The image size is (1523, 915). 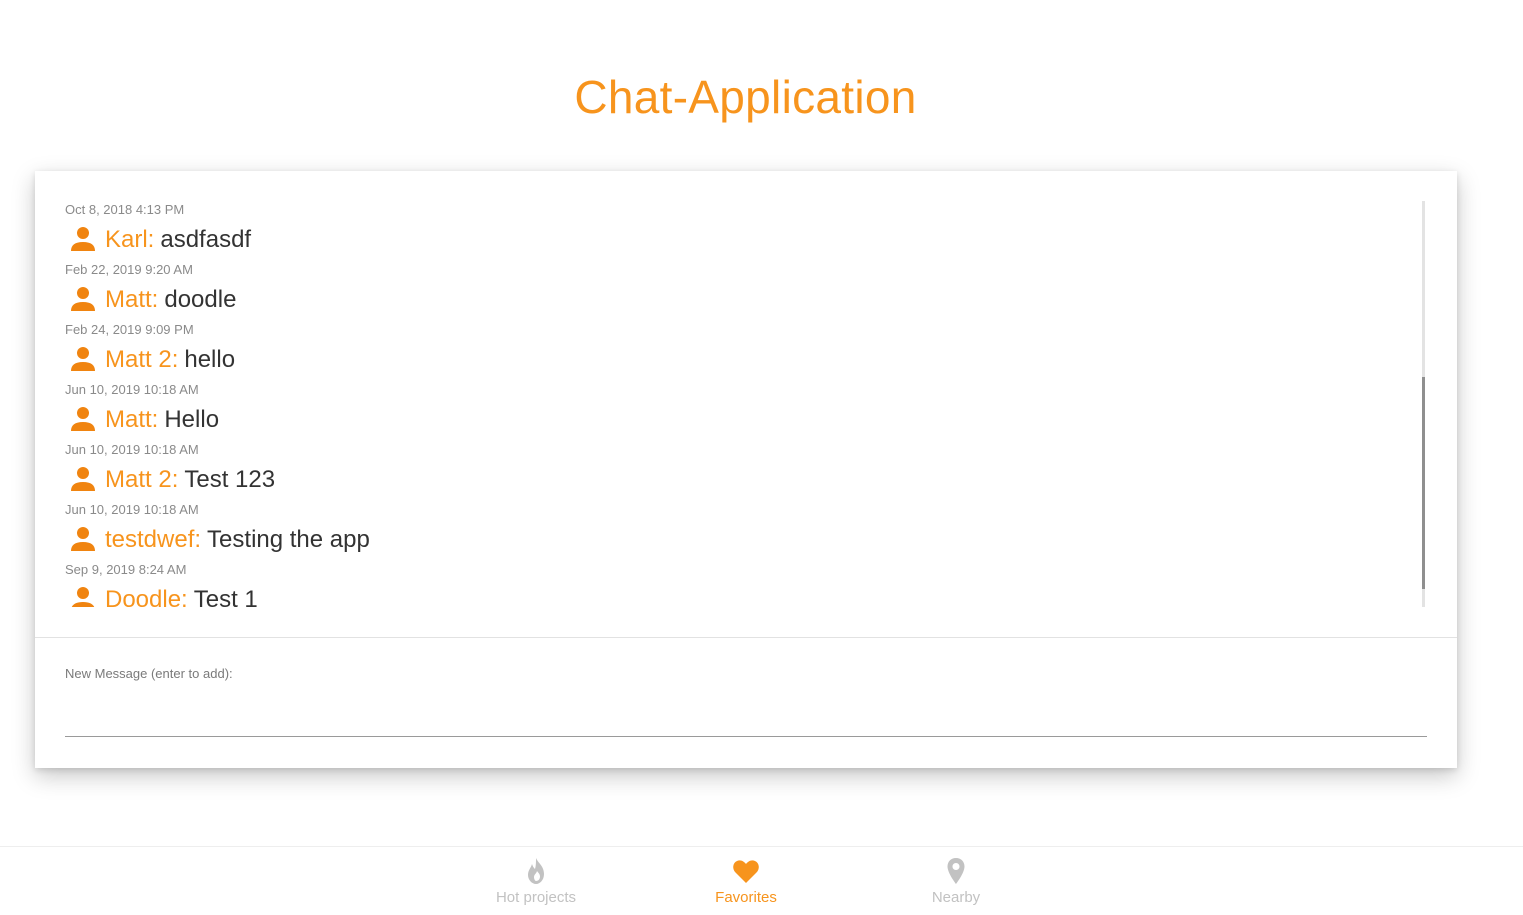 I want to click on message-text: hello, so click(x=210, y=359).